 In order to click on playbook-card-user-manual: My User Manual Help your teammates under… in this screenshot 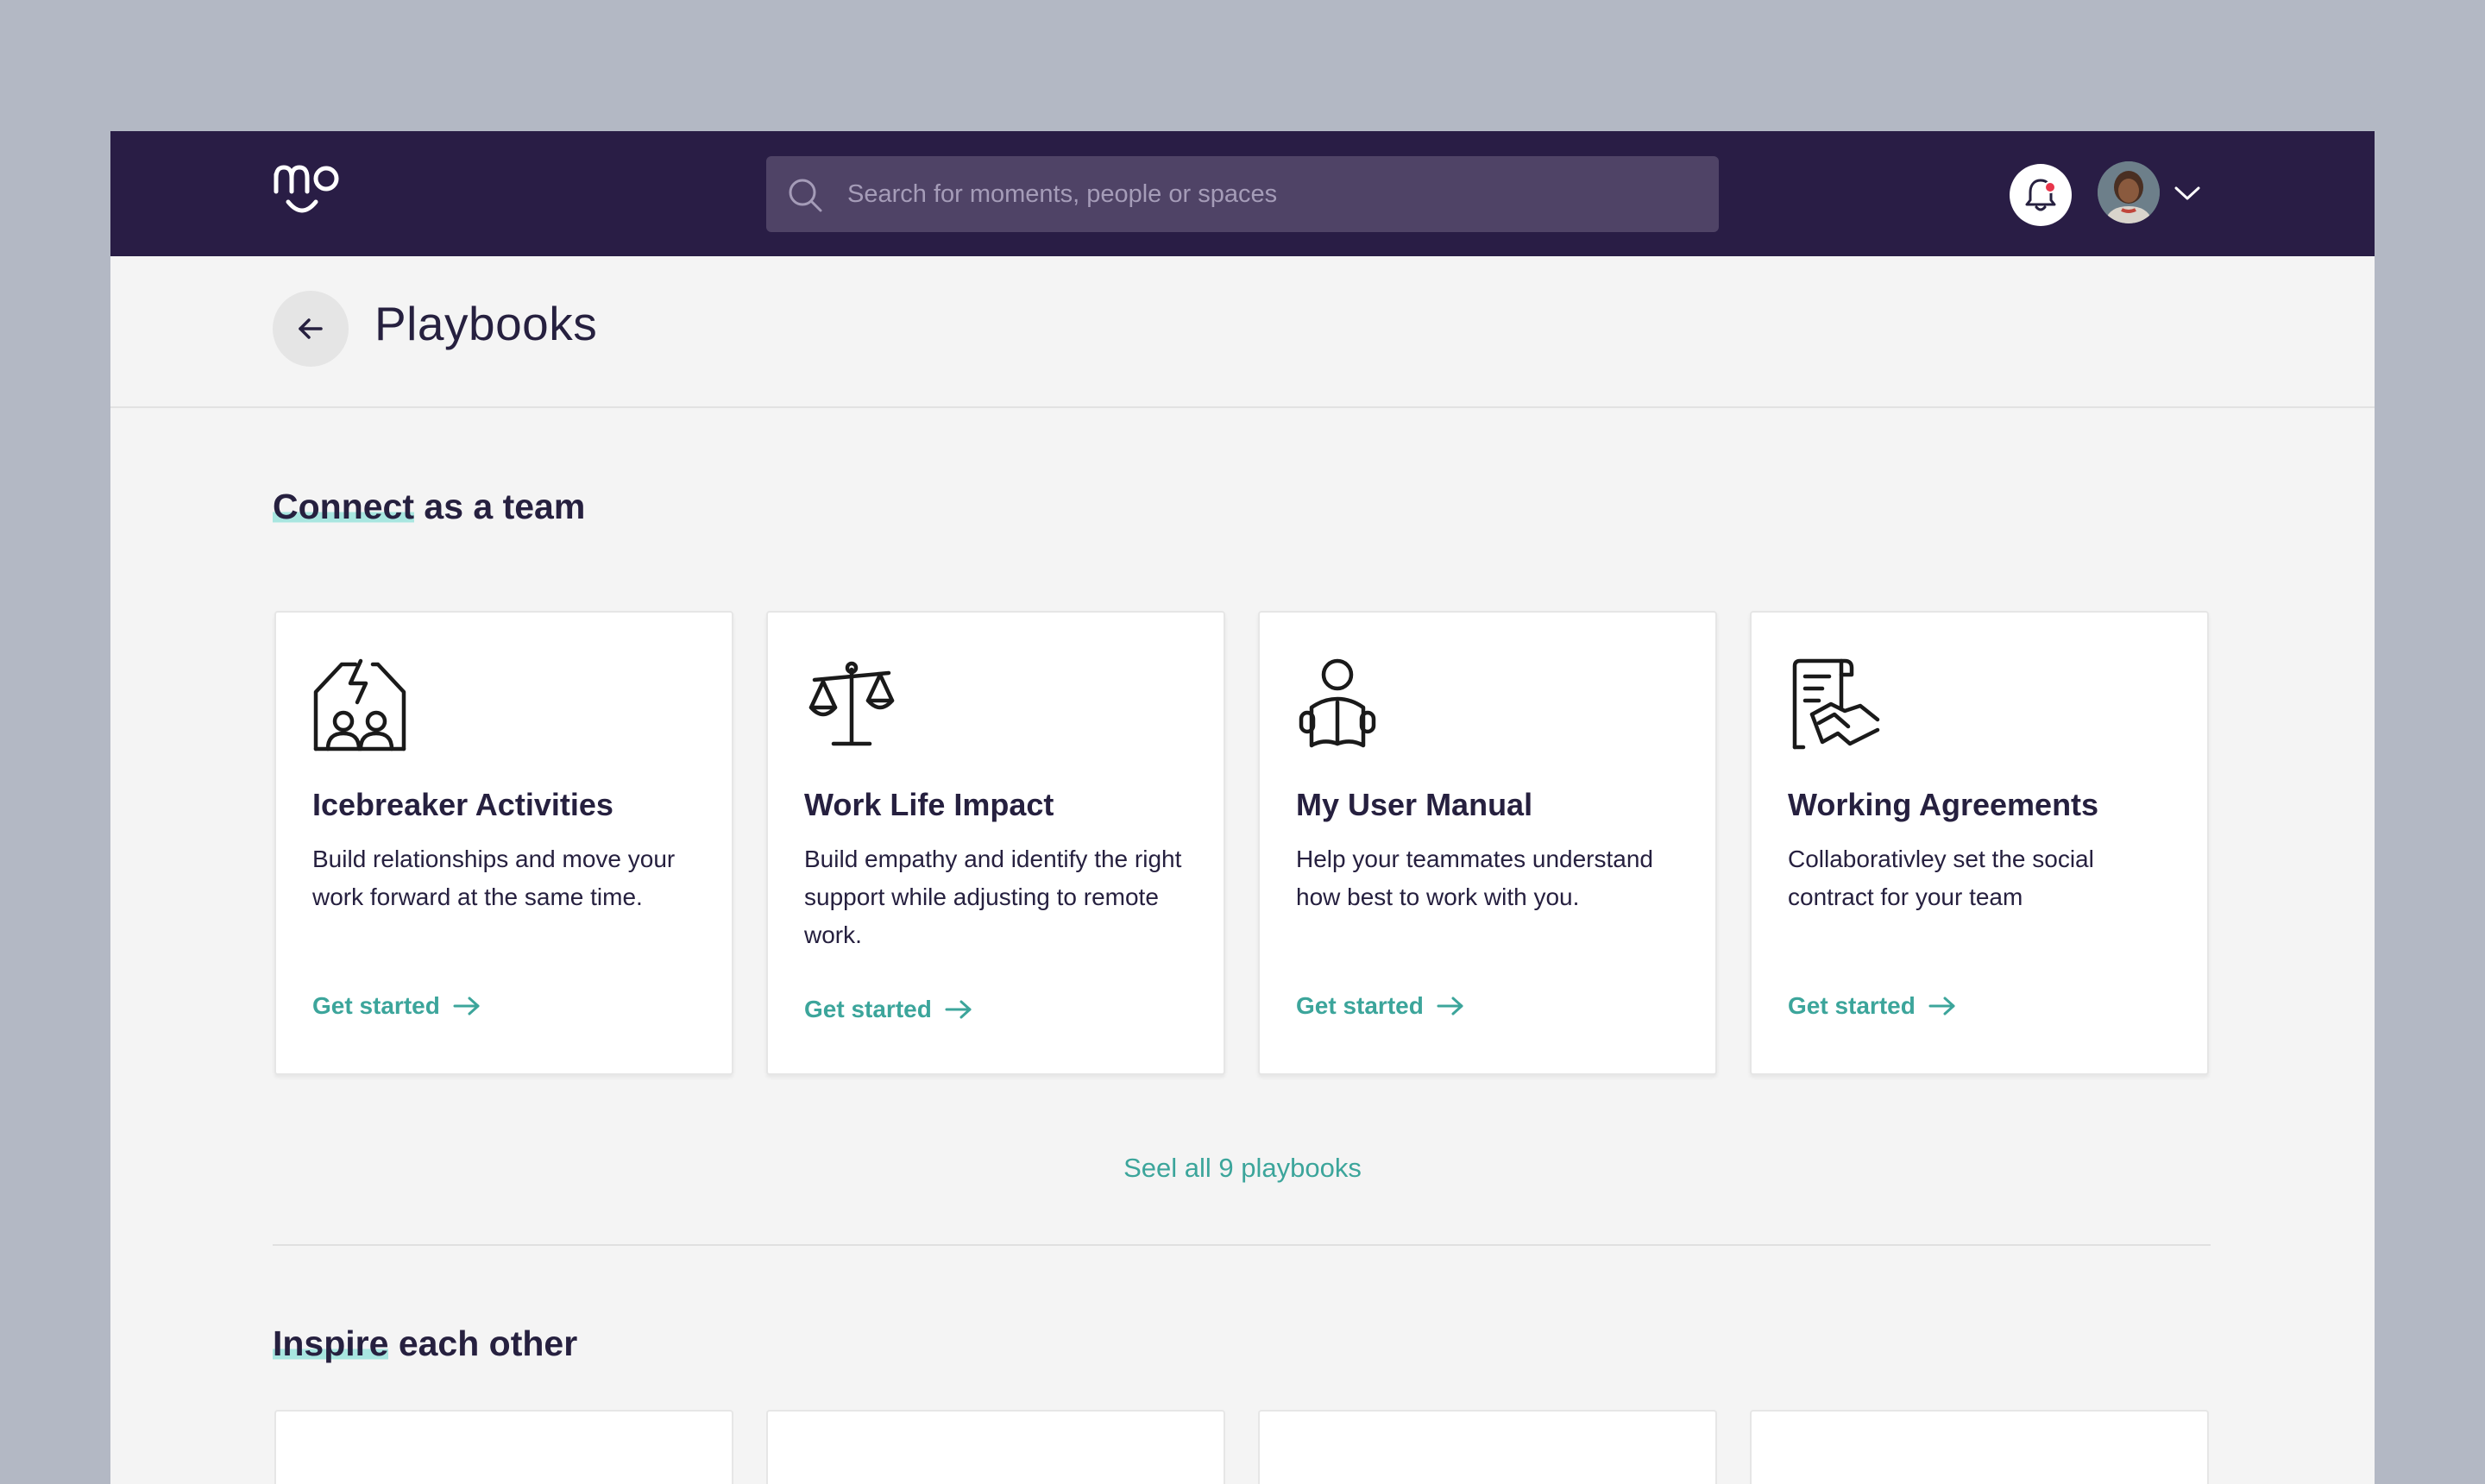, I will do `click(1487, 843)`.